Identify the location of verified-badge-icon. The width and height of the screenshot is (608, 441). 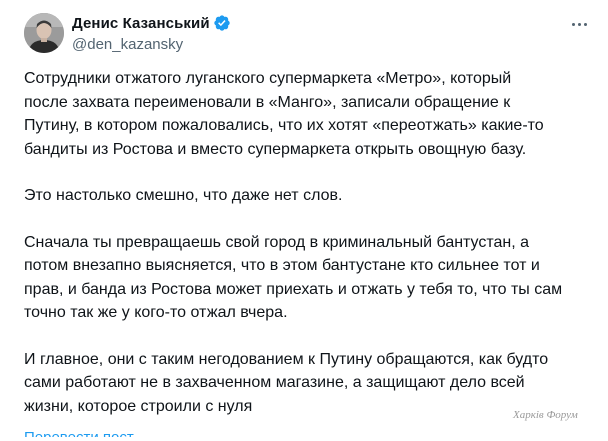
(222, 23).